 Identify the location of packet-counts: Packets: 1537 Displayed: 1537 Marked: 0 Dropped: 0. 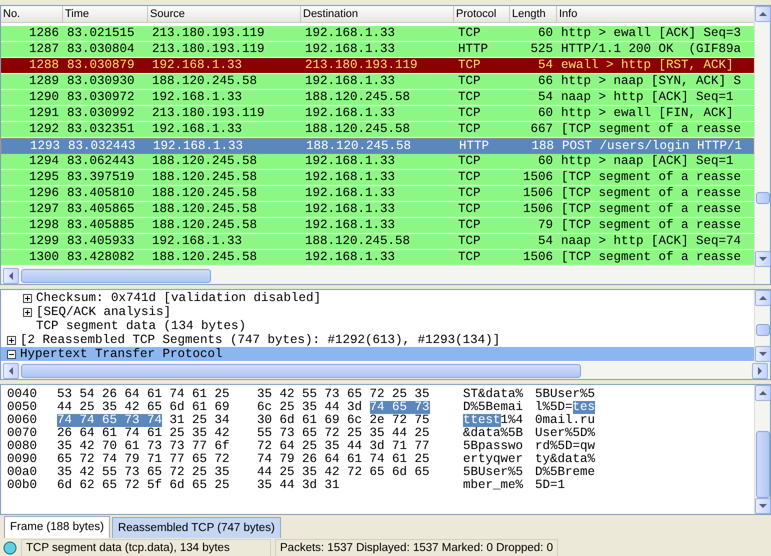
(416, 547).